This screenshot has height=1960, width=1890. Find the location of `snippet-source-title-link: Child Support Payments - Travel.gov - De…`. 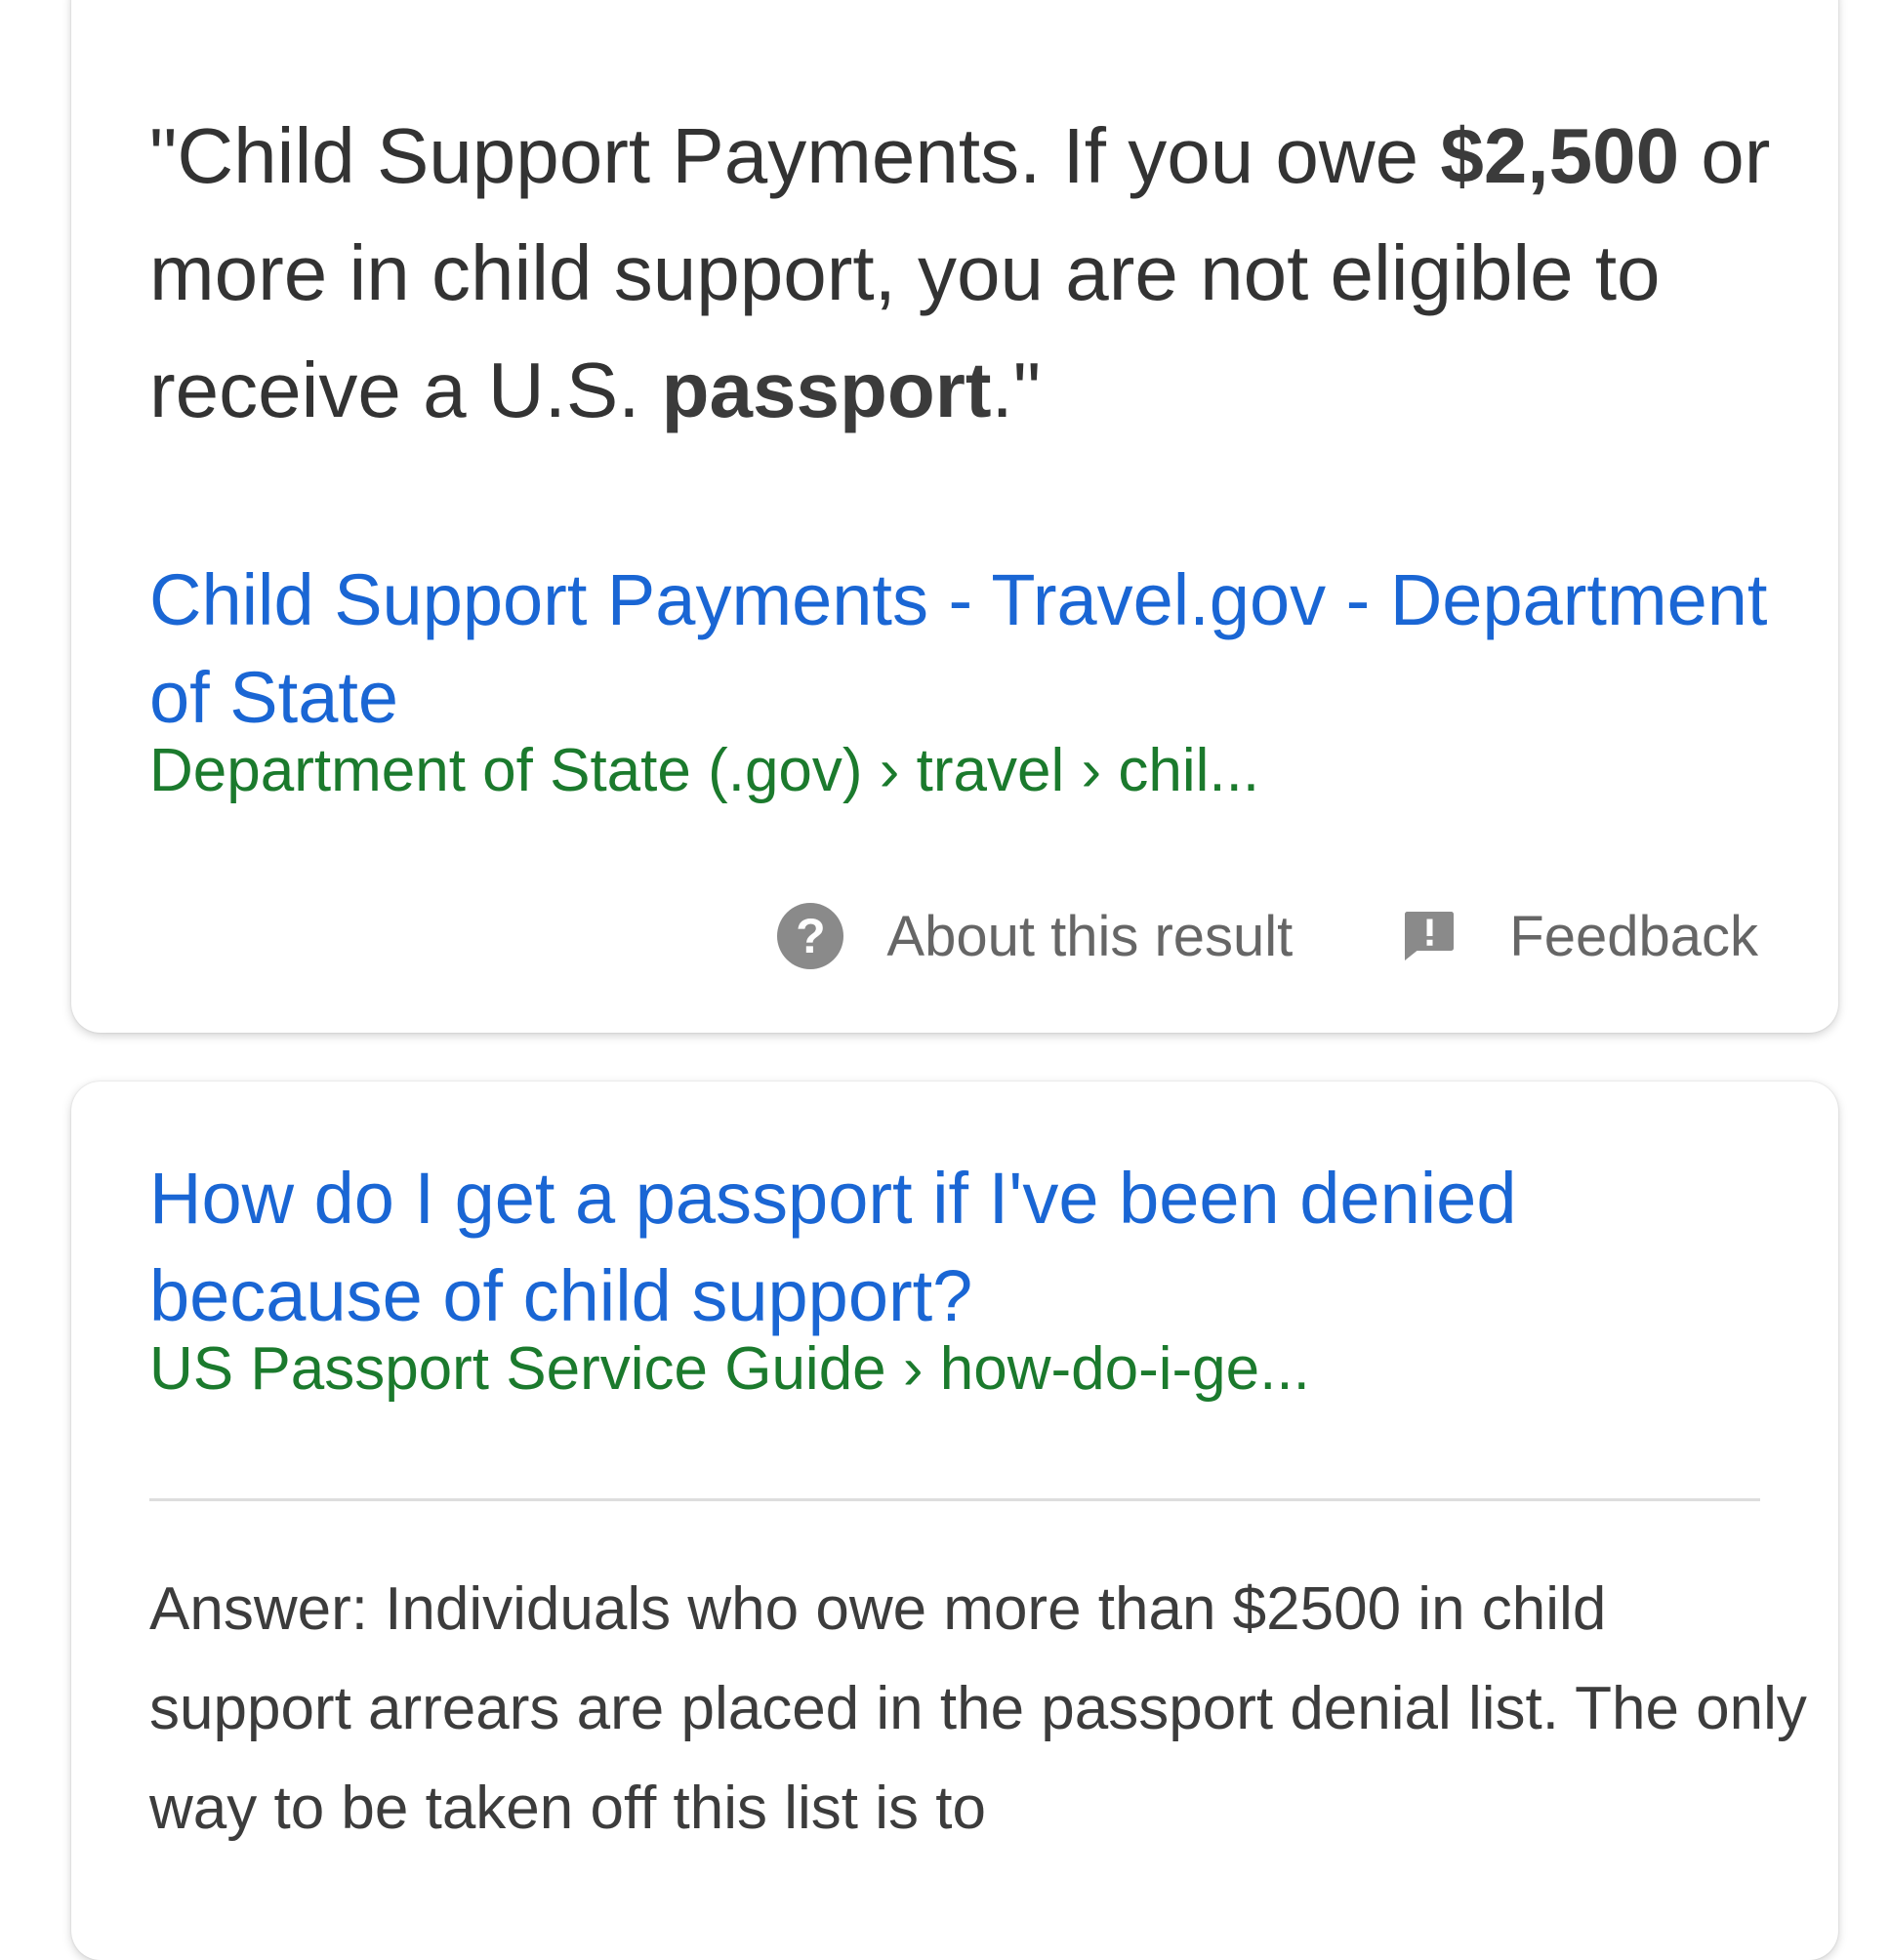

snippet-source-title-link: Child Support Payments - Travel.gov - De… is located at coordinates (974, 649).